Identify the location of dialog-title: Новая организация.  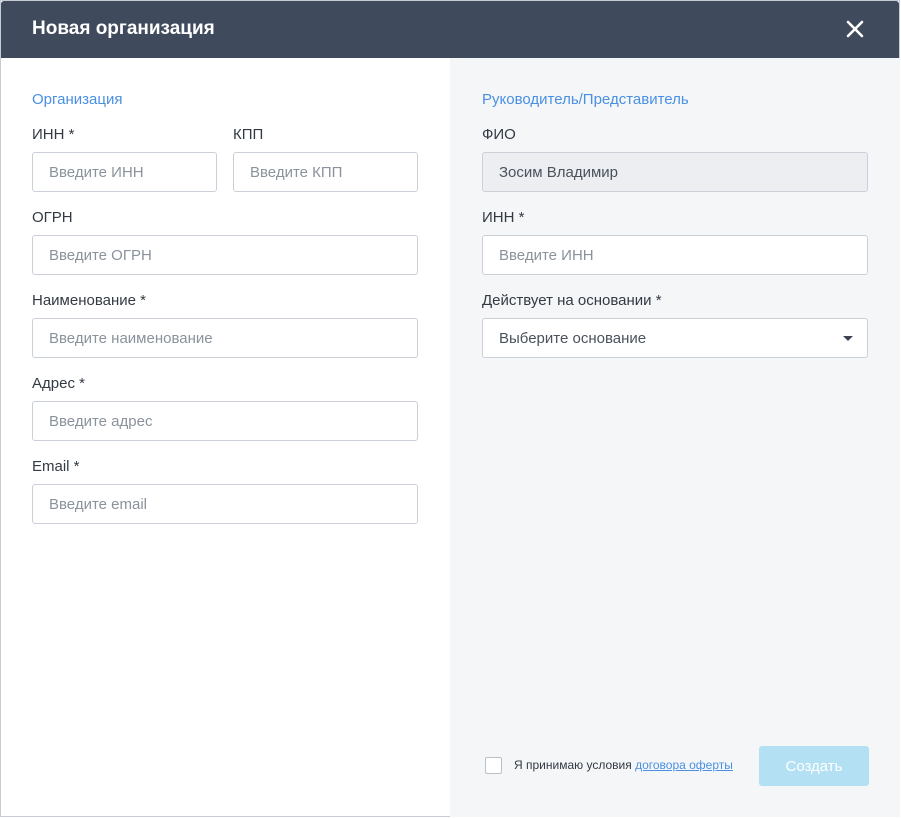
(123, 28).